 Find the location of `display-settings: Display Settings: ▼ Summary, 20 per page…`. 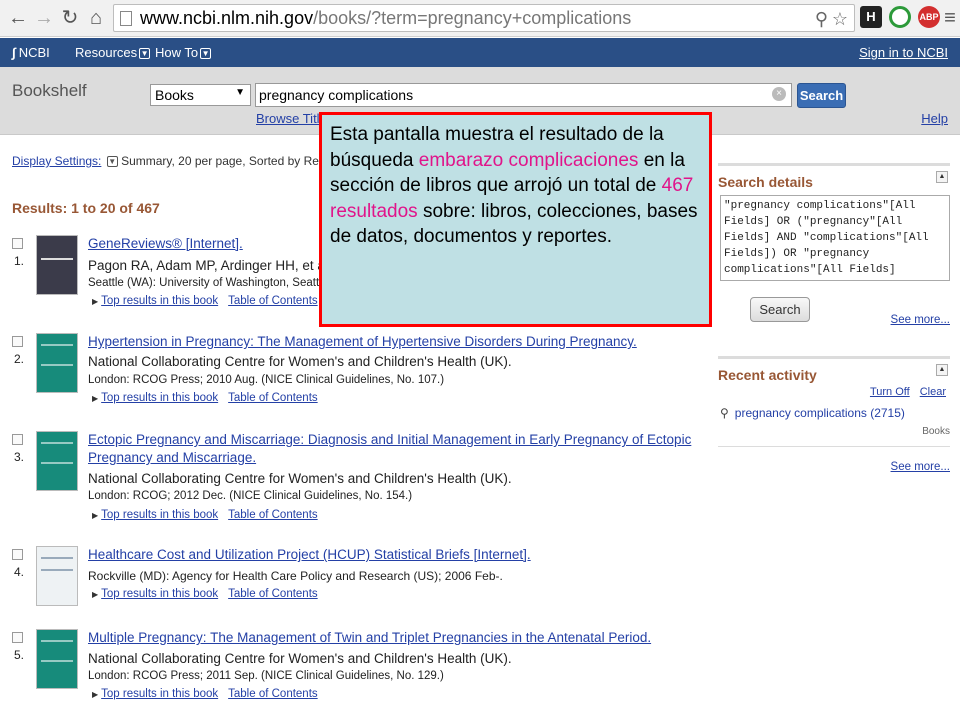

display-settings: Display Settings: ▼ Summary, 20 per page… is located at coordinates (170, 161).